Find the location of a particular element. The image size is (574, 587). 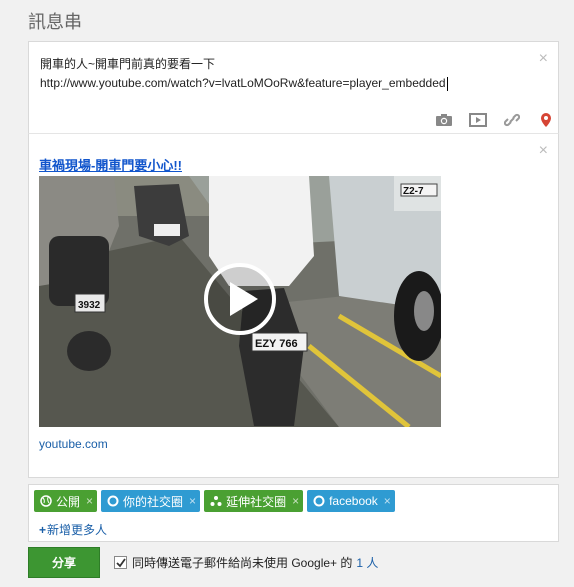

email-label: 同時傳送電子郵件給尚未使用 Google+ 的 is located at coordinates (242, 563).